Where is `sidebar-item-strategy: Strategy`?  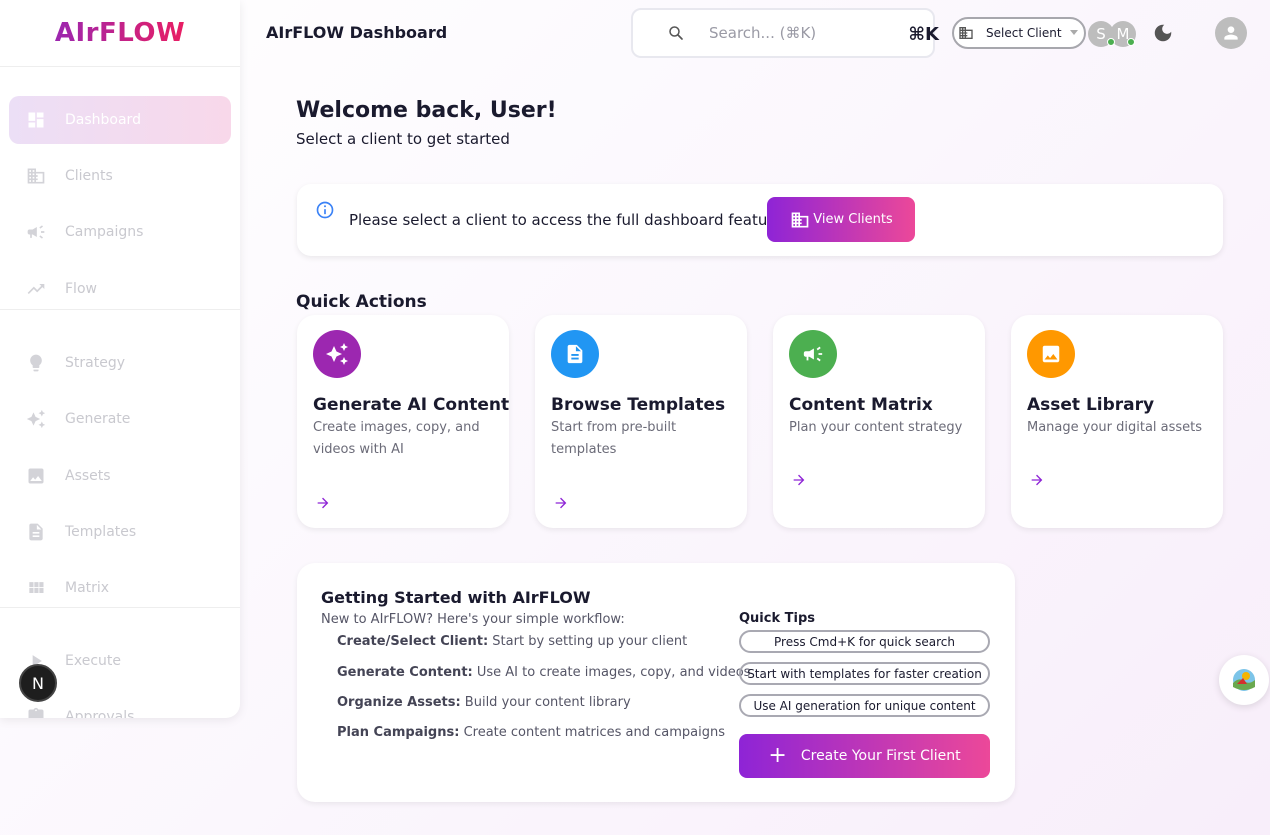 sidebar-item-strategy: Strategy is located at coordinates (120, 363).